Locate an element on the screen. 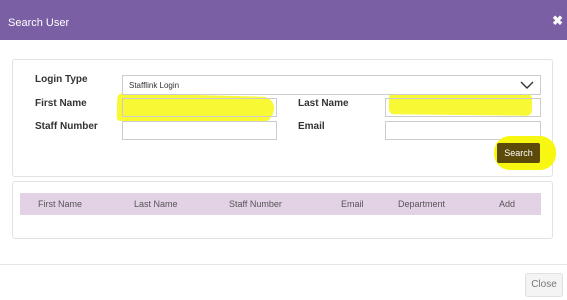  staff-number-label: Staff Number is located at coordinates (66, 126).